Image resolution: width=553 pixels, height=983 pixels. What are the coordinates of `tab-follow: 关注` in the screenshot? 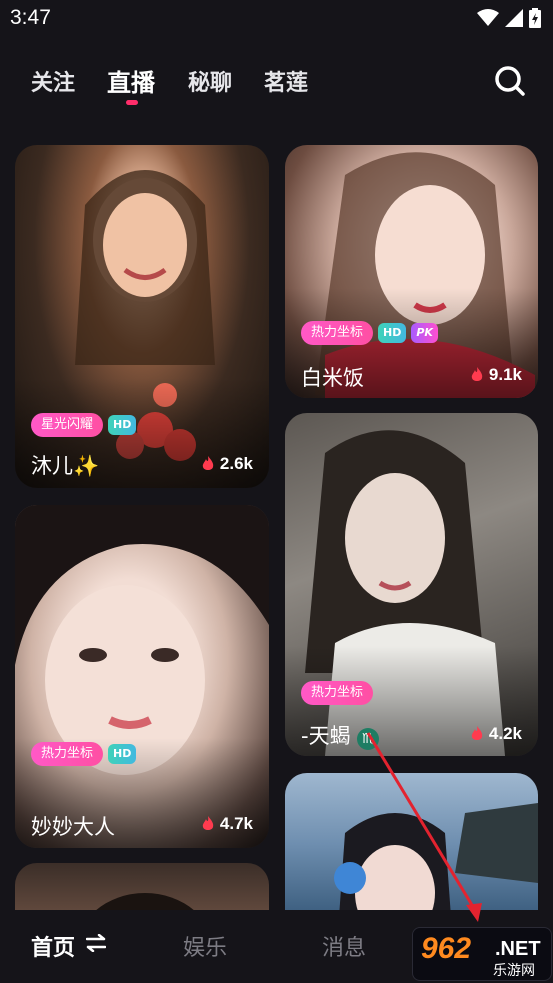 It's located at (53, 81).